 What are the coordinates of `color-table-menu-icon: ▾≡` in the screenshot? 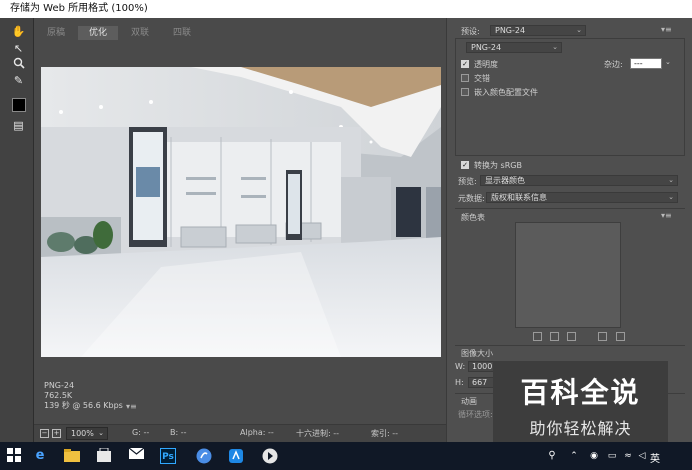 It's located at (666, 215).